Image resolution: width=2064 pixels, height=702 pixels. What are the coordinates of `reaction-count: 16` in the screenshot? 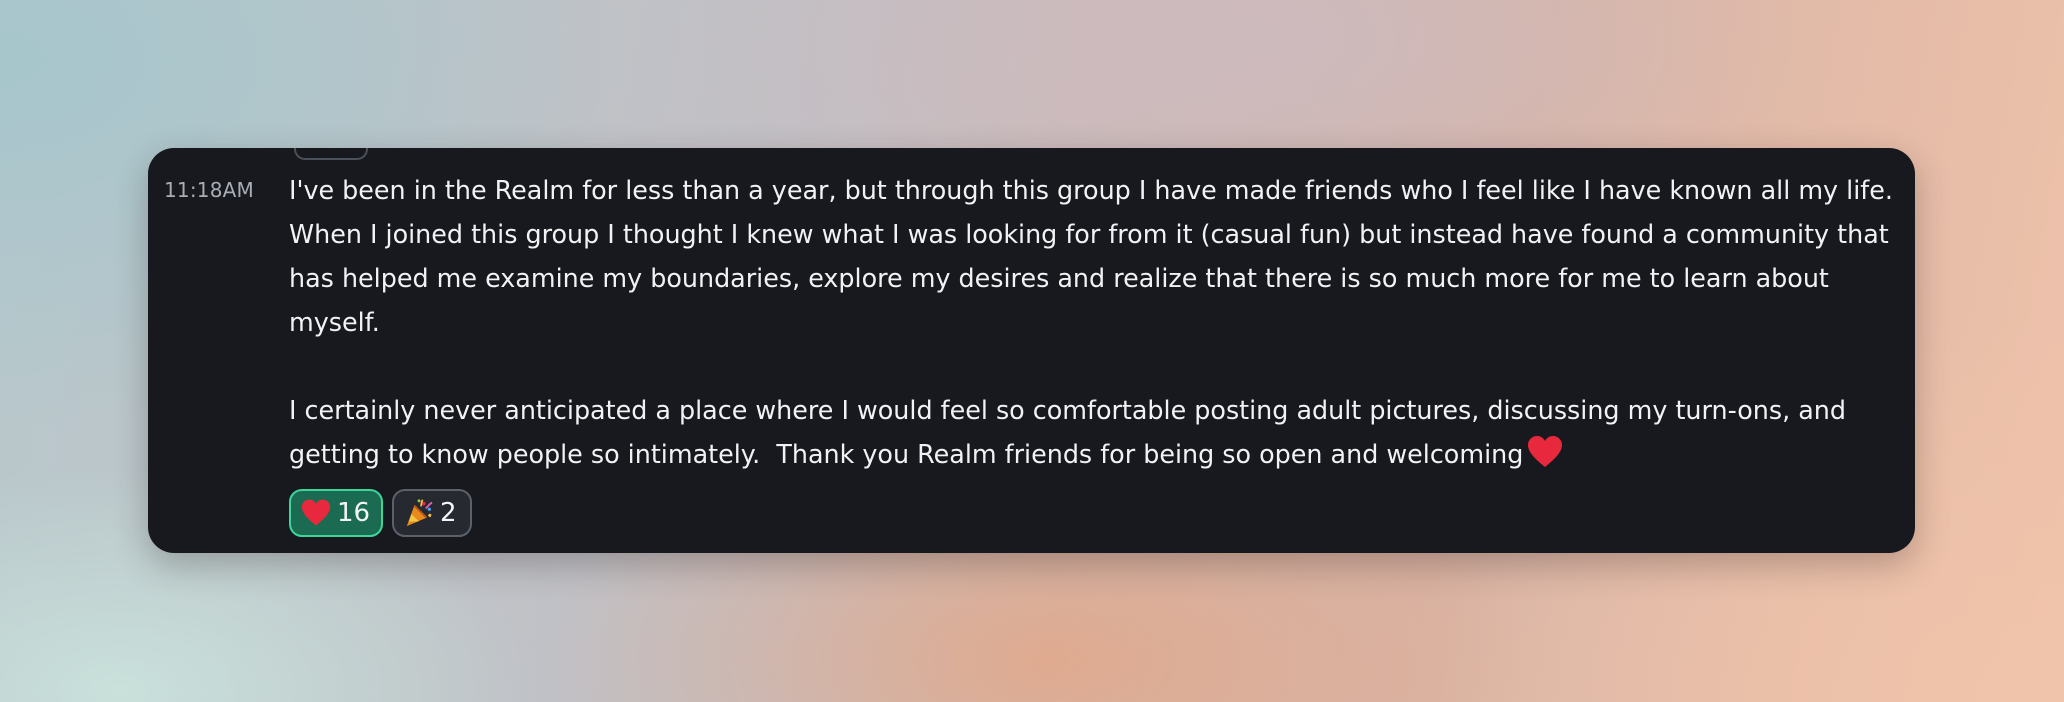 It's located at (354, 513).